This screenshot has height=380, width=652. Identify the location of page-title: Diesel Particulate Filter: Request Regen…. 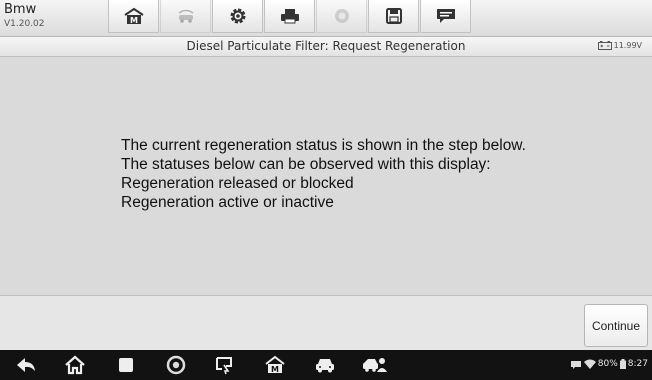
(326, 46).